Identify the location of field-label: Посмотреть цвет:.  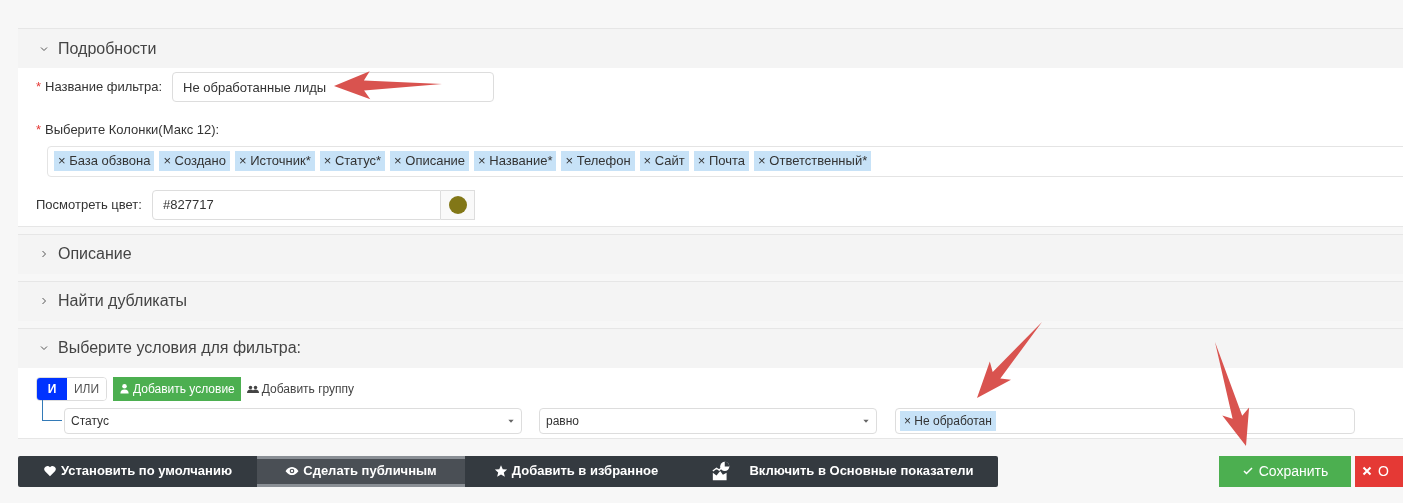
(89, 204).